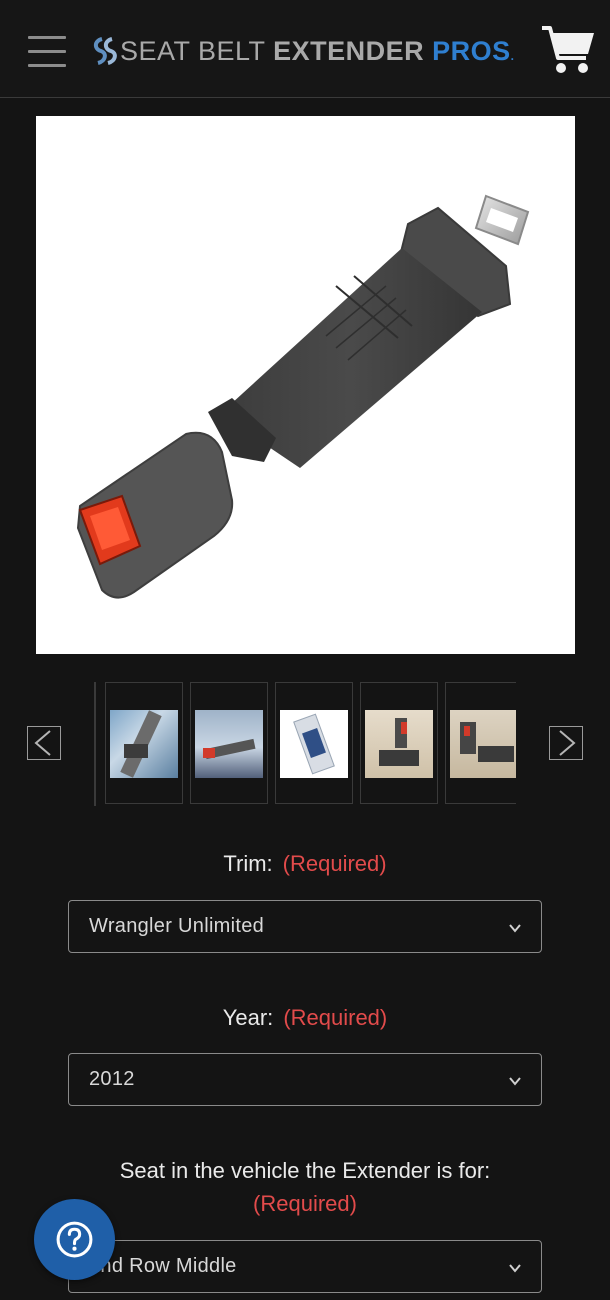 Image resolution: width=610 pixels, height=1300 pixels. I want to click on logo-text: SEAT BELT EXTENDER PROS., so click(317, 50).